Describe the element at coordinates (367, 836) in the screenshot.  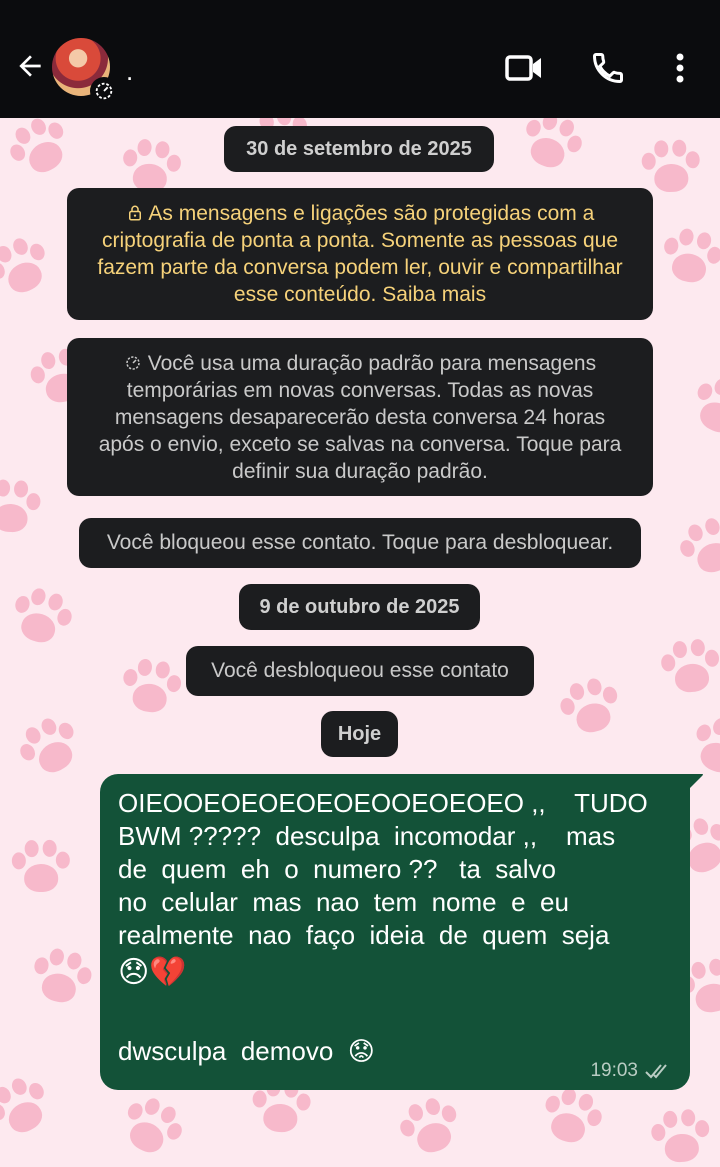
I see `message-line: BWM ????? desculpa incomodar ,, mas` at that location.